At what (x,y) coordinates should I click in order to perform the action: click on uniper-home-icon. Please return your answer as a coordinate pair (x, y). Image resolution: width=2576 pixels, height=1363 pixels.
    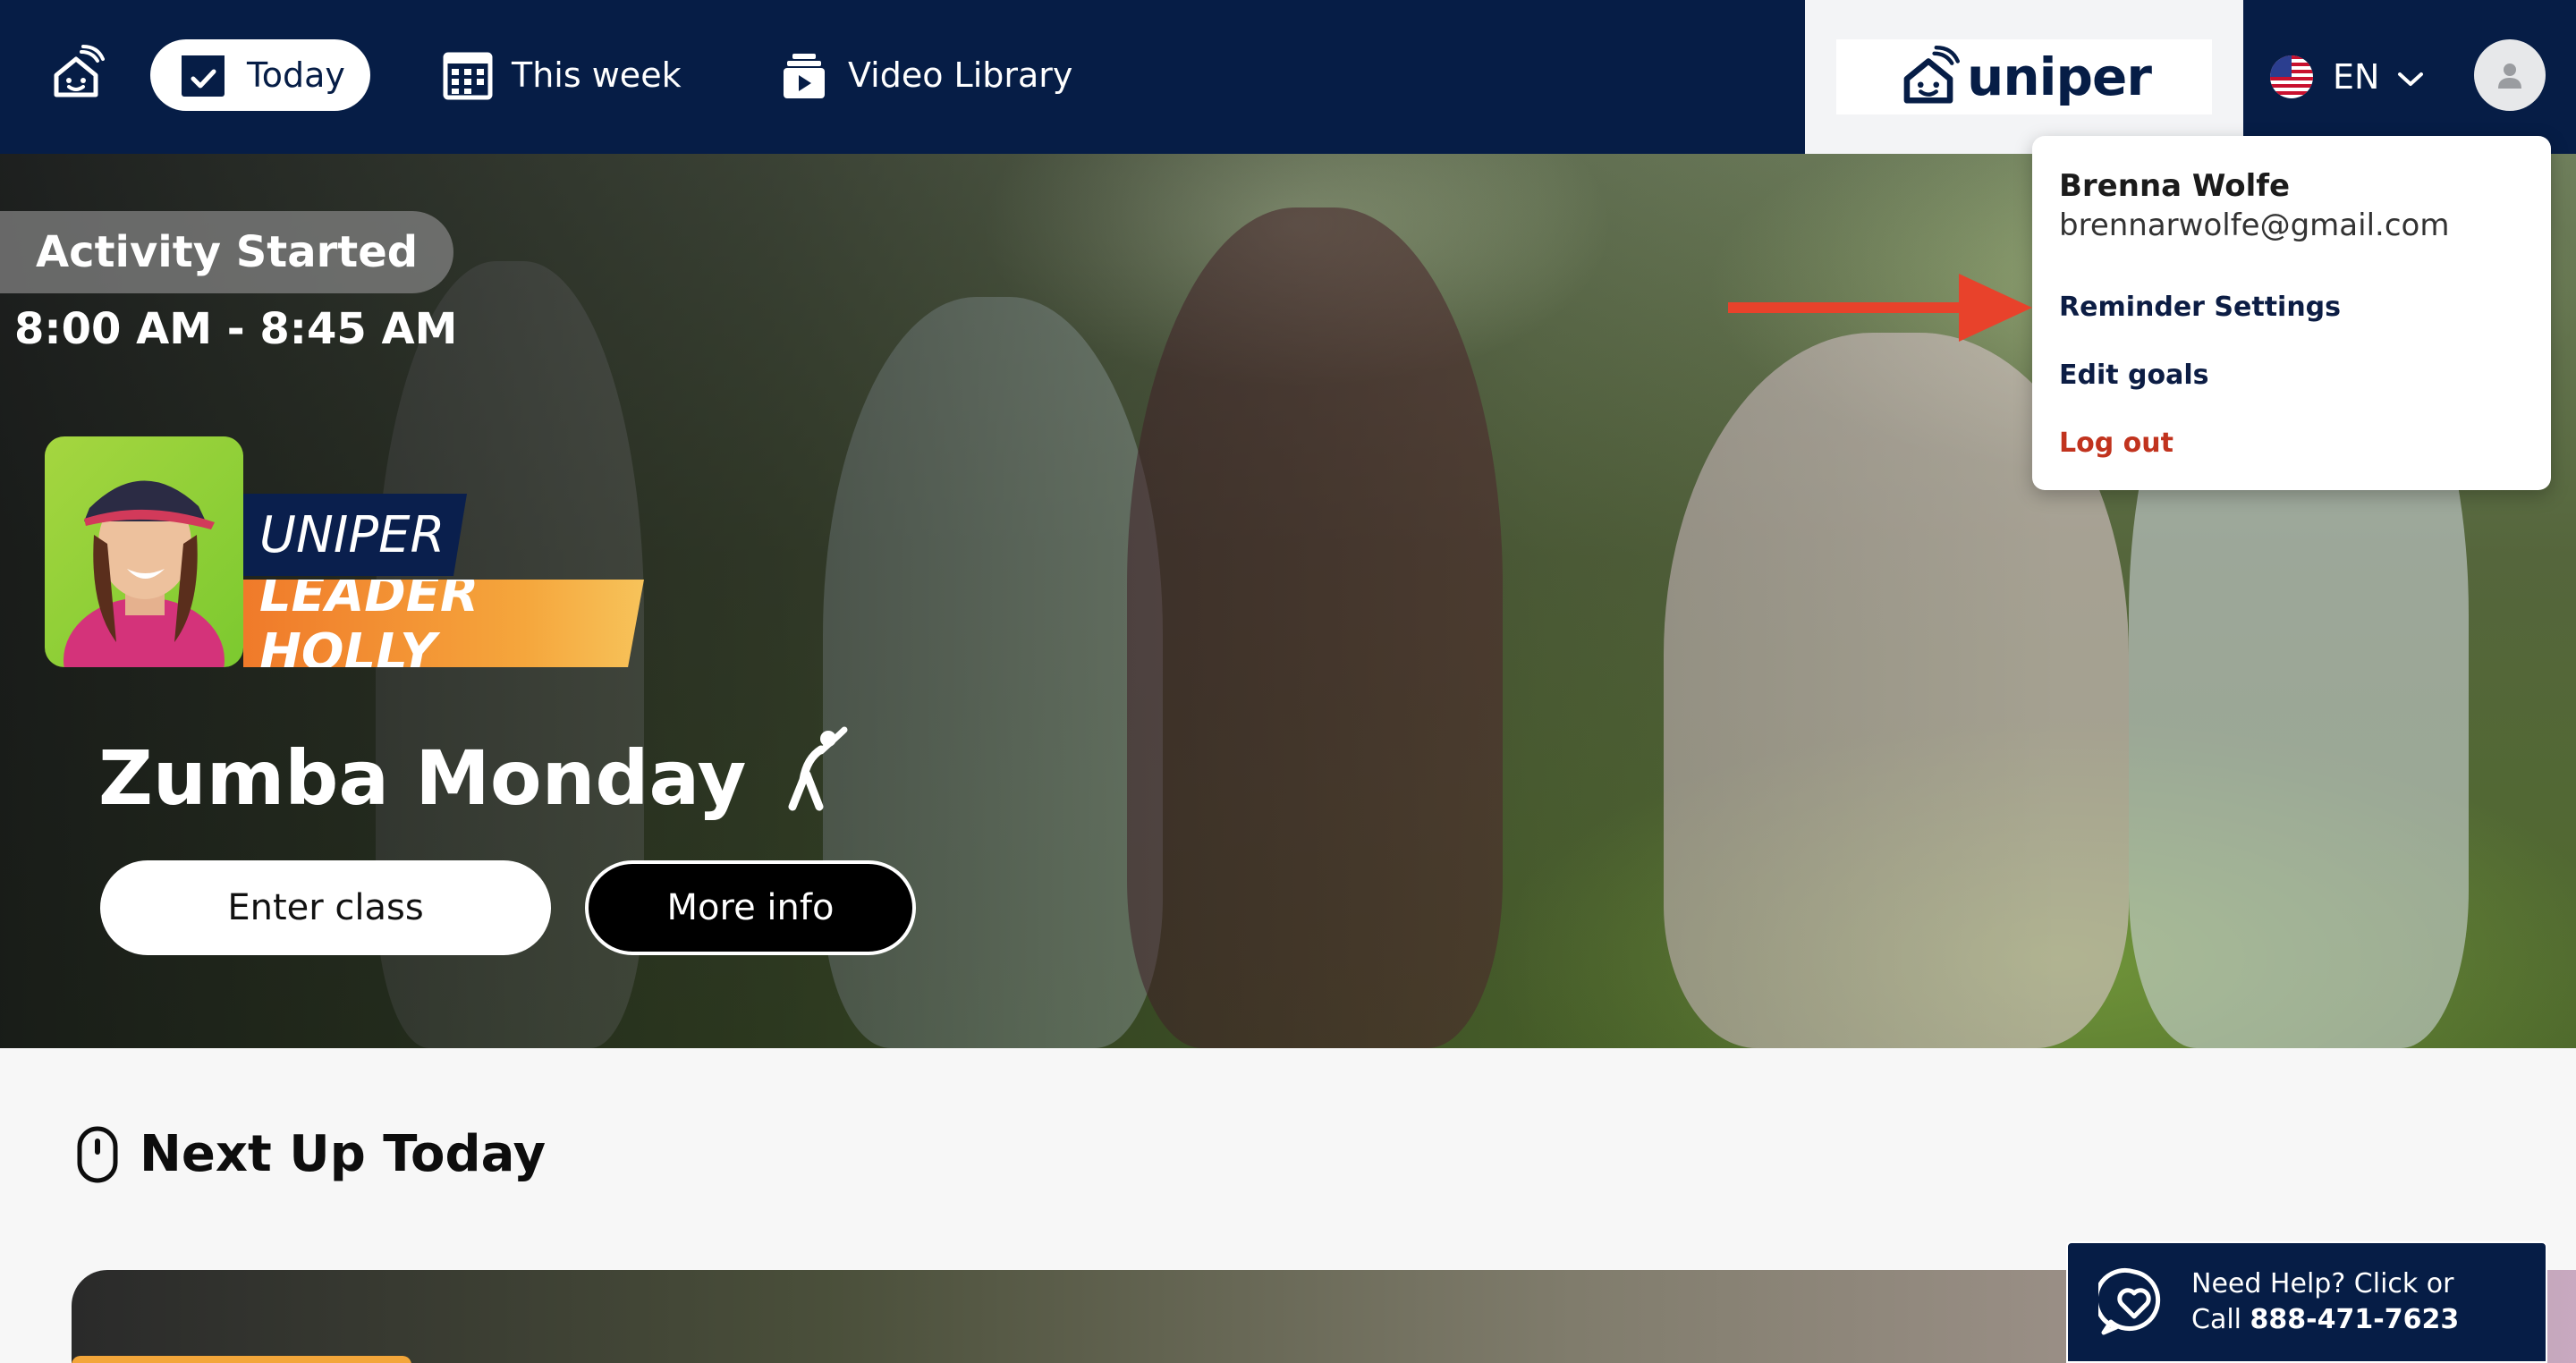
    Looking at the image, I should click on (79, 71).